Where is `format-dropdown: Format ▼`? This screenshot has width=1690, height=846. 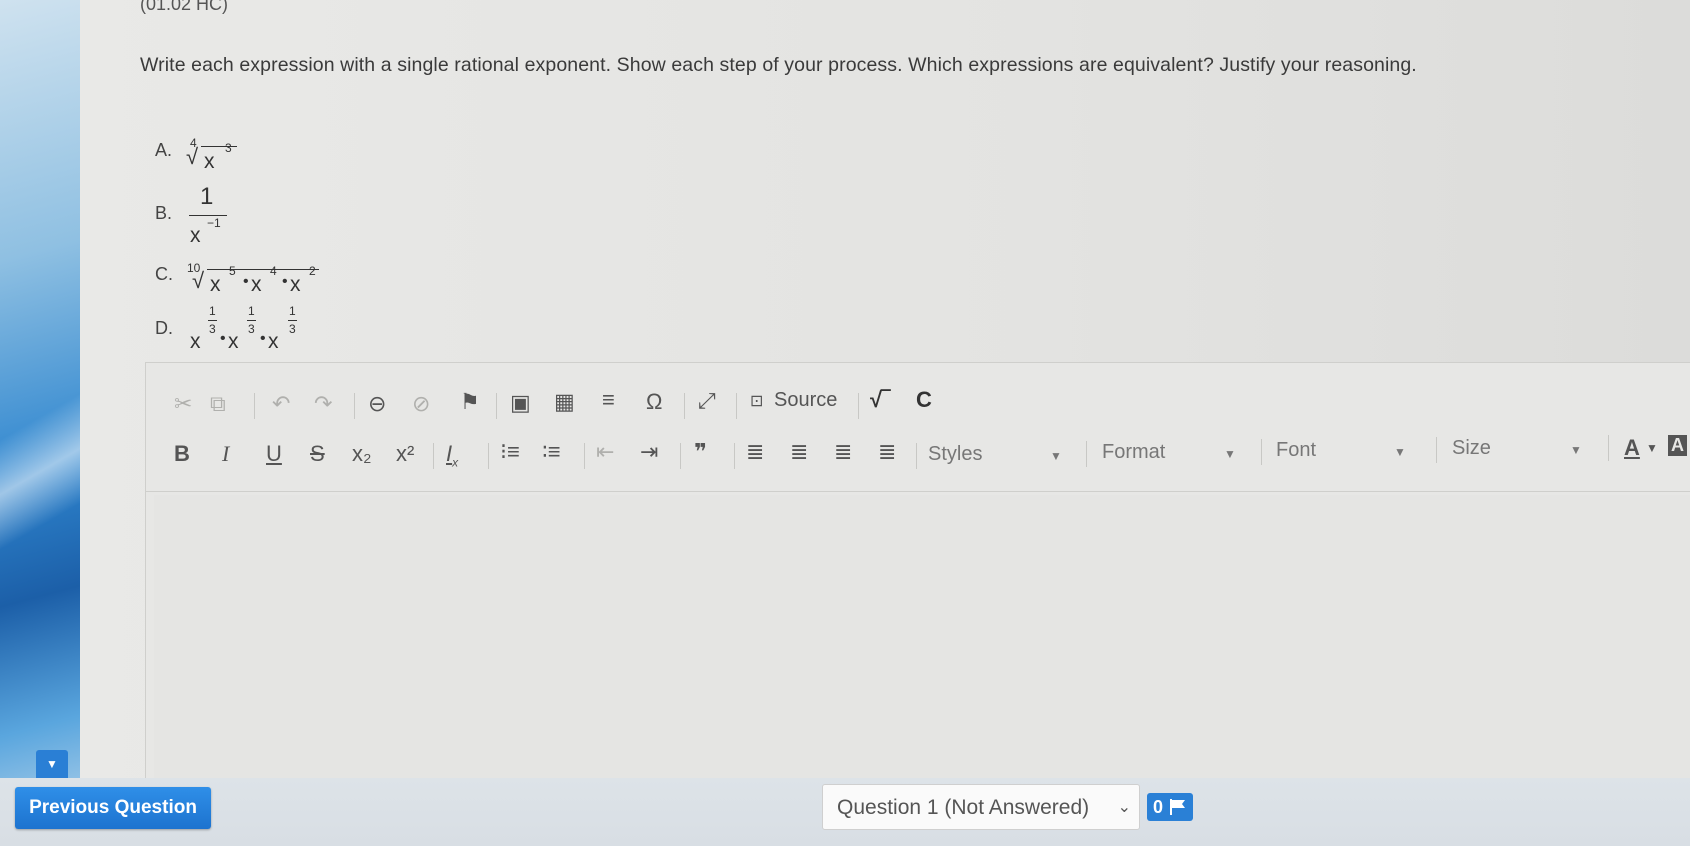 format-dropdown: Format ▼ is located at coordinates (1176, 456).